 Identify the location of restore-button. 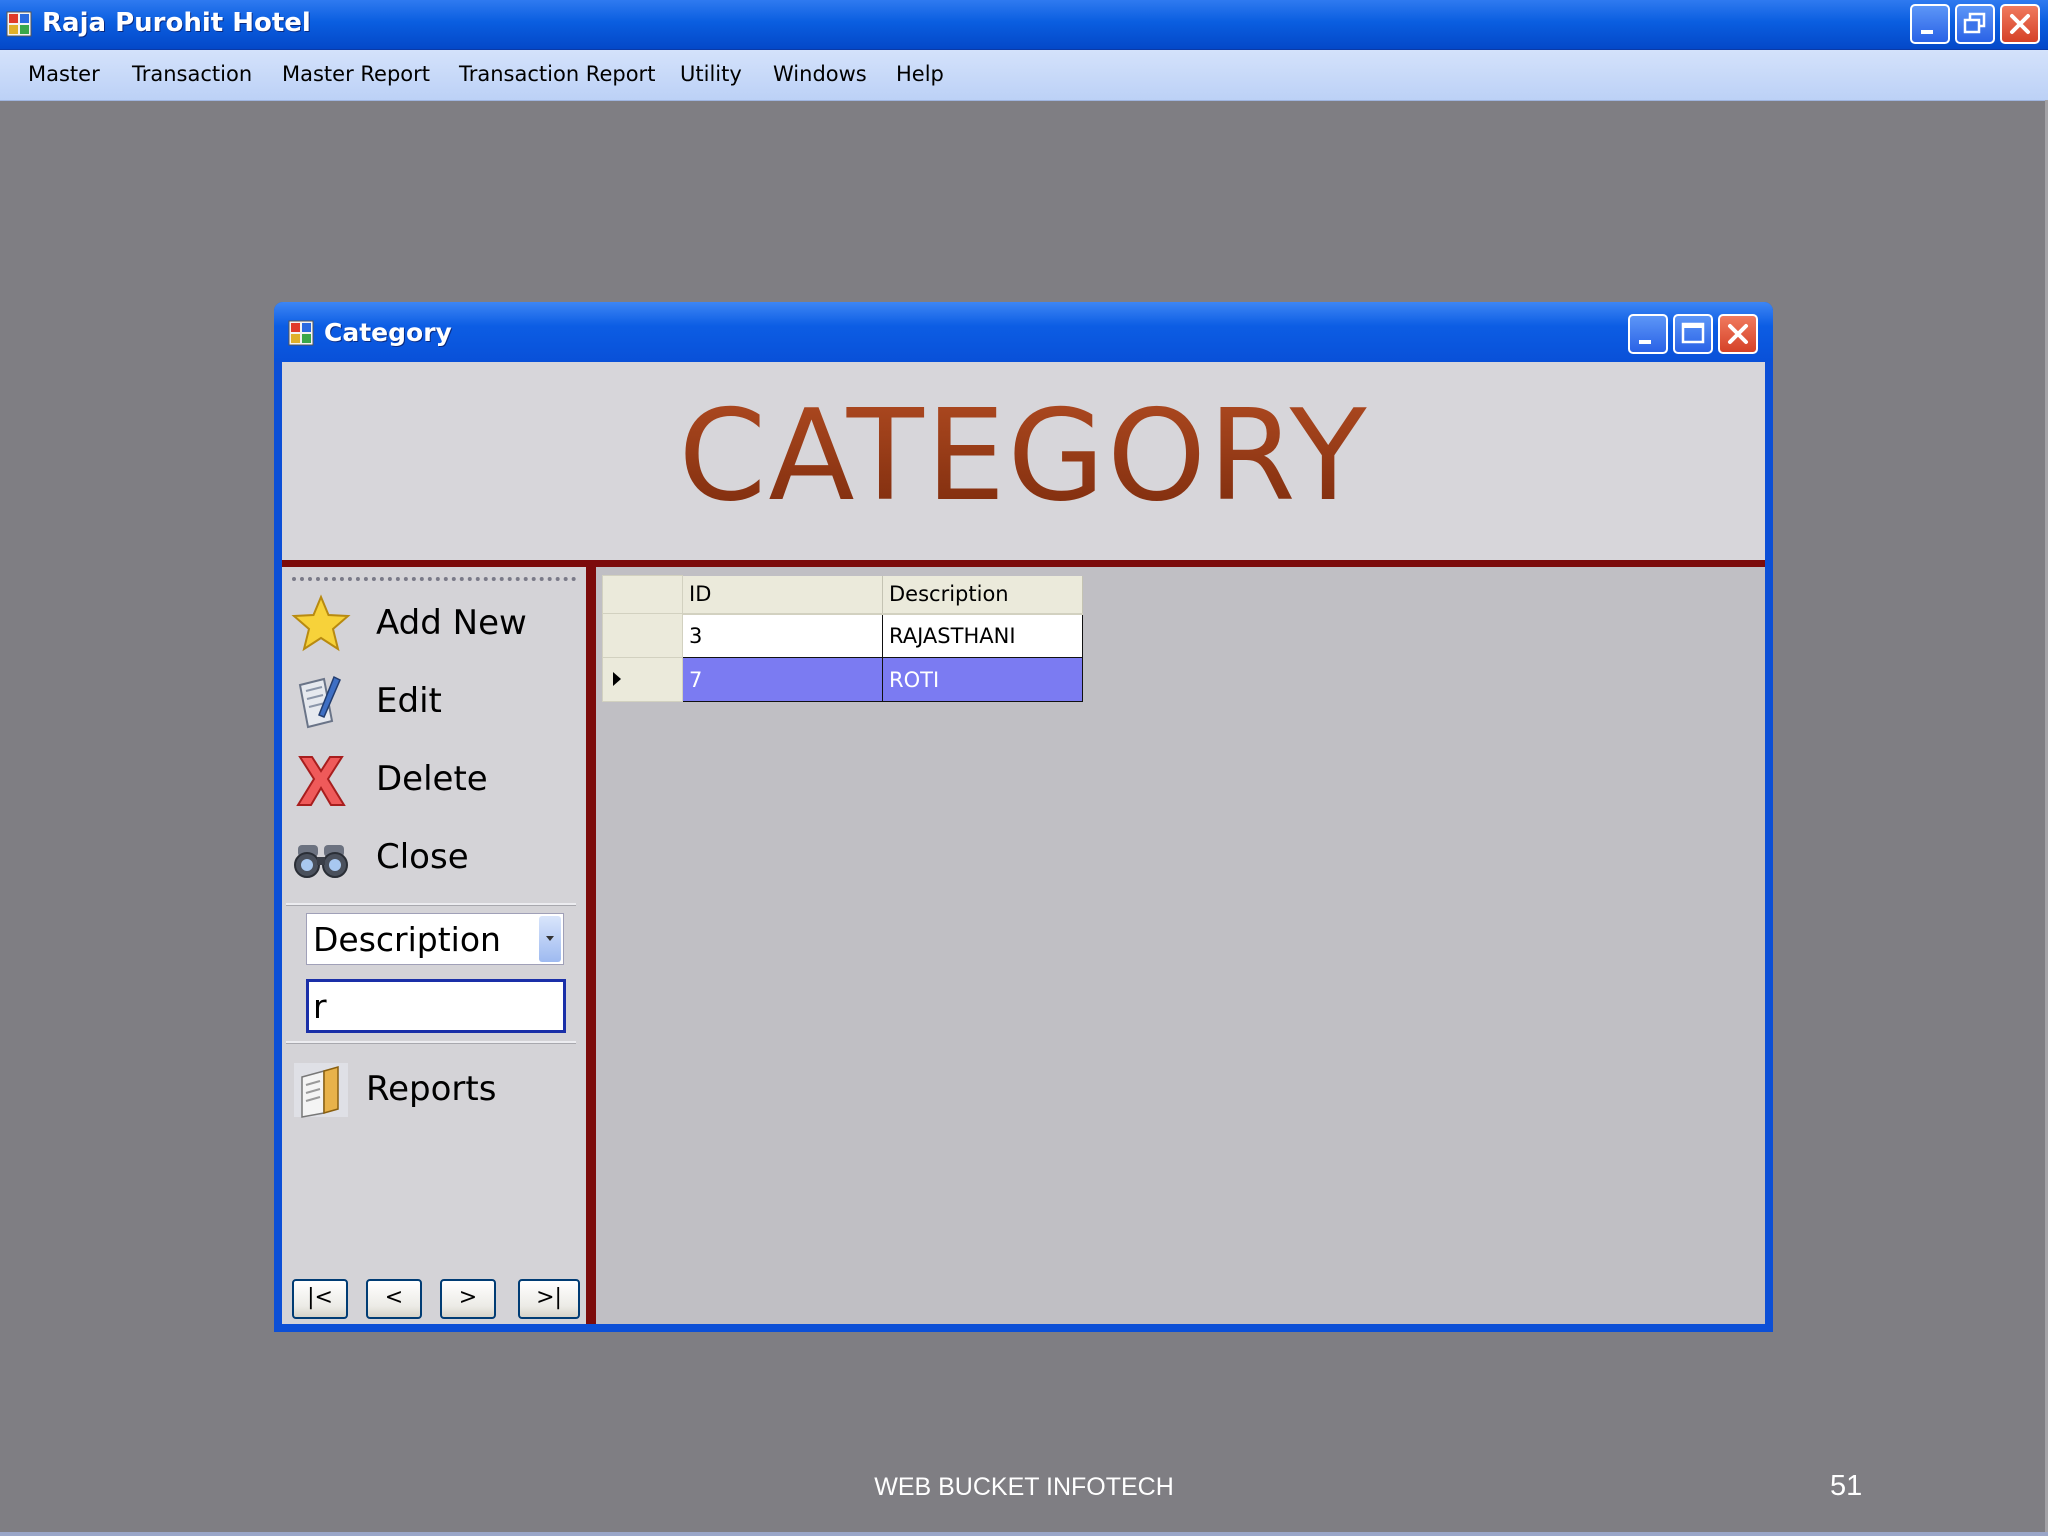
(1975, 24).